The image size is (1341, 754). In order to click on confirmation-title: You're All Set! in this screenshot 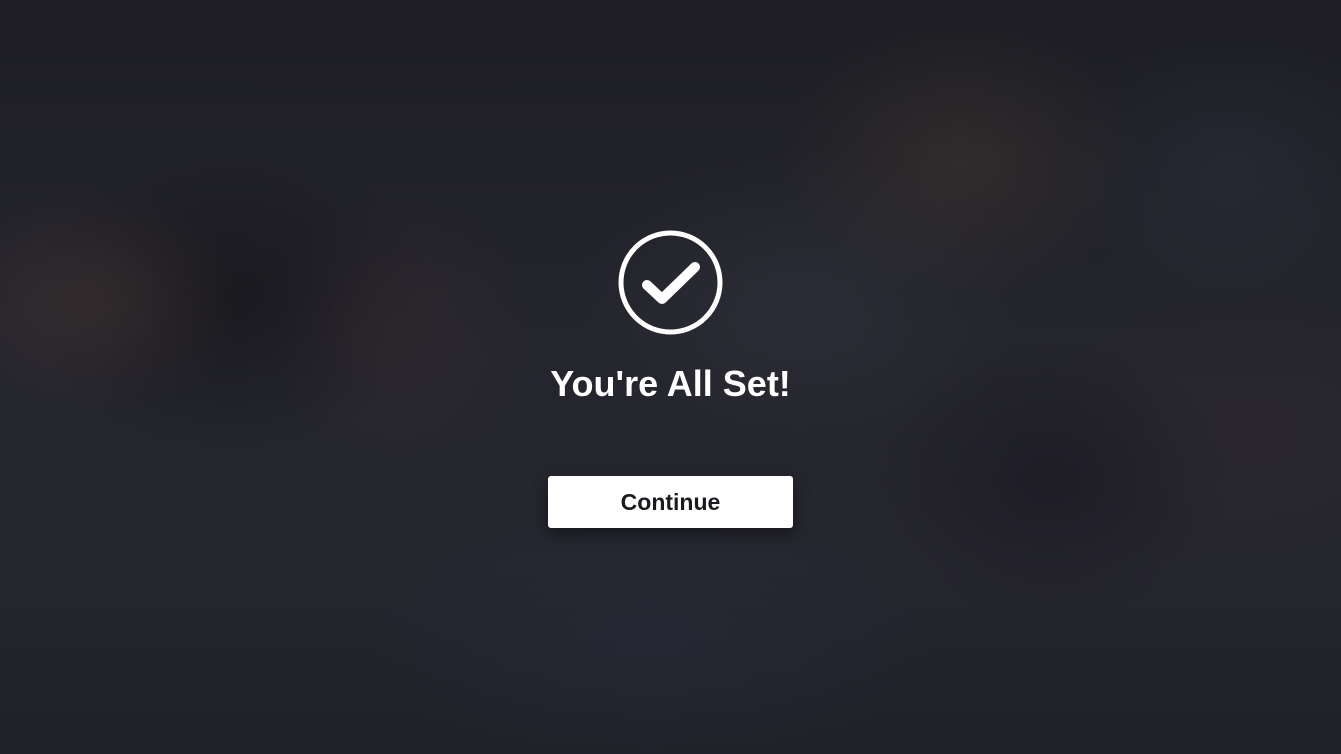, I will do `click(670, 383)`.